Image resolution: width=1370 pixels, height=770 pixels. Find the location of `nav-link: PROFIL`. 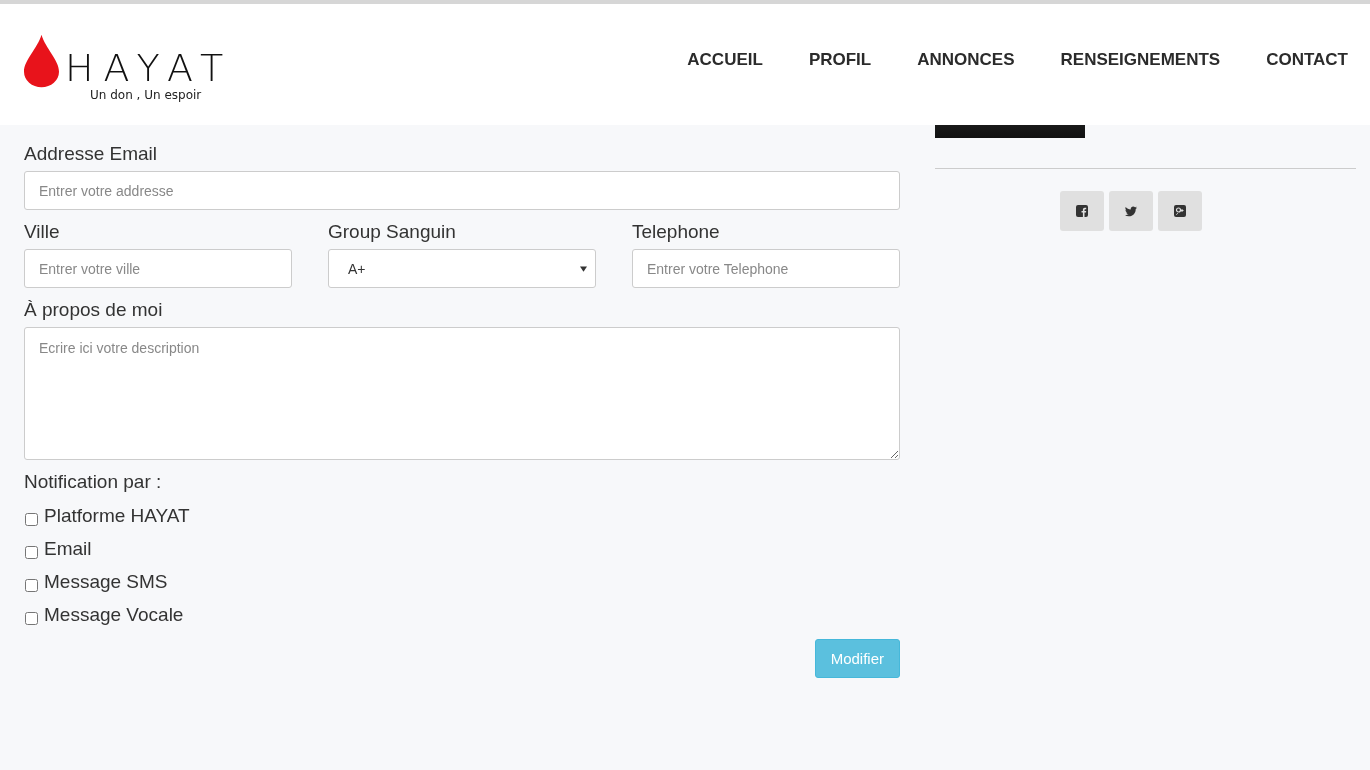

nav-link: PROFIL is located at coordinates (840, 59).